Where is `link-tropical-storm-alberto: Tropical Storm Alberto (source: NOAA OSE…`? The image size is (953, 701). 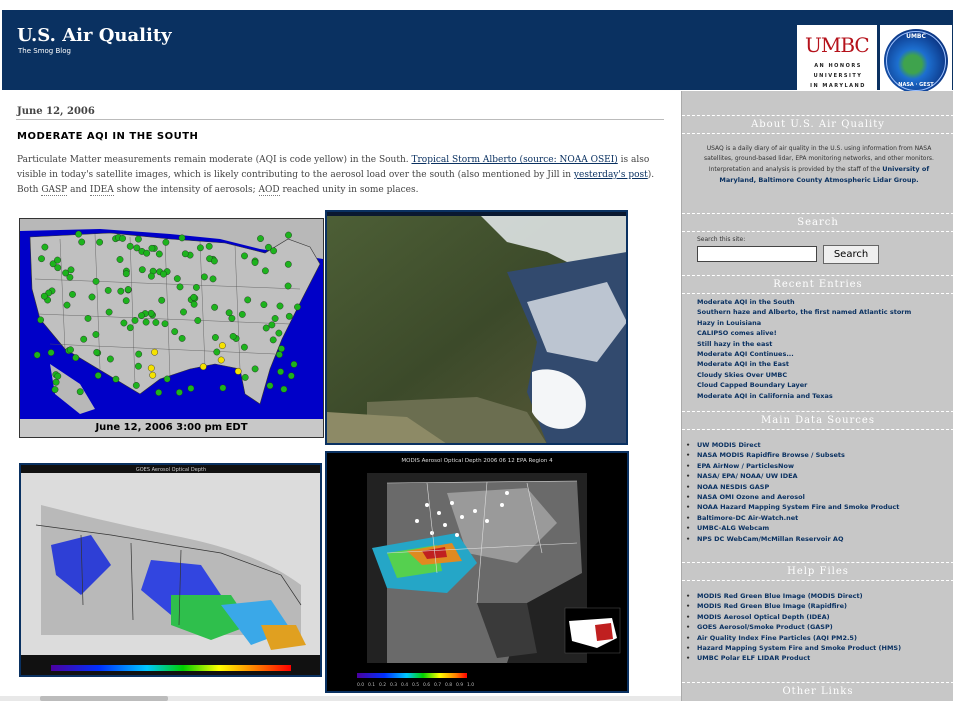
link-tropical-storm-alberto: Tropical Storm Alberto (source: NOAA OSE… is located at coordinates (514, 160).